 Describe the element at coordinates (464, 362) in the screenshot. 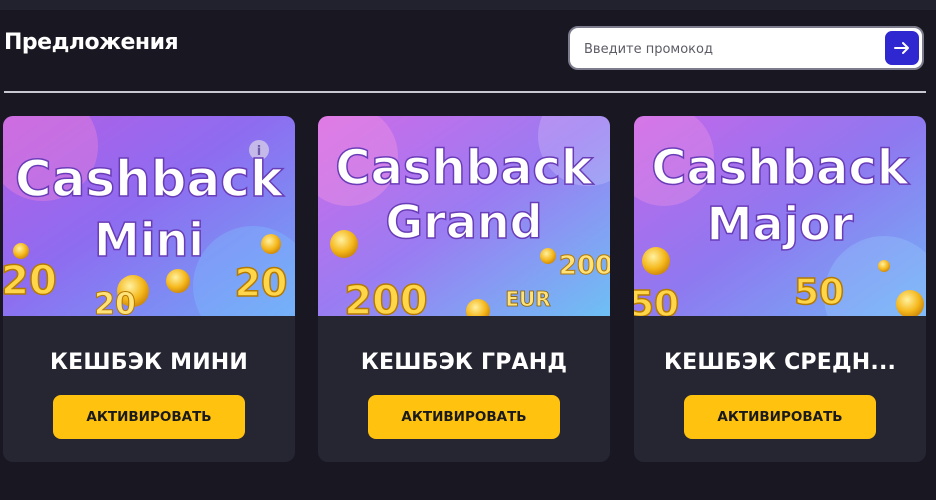

I see `offer-title: КЕШБЭК ГРАНД` at that location.